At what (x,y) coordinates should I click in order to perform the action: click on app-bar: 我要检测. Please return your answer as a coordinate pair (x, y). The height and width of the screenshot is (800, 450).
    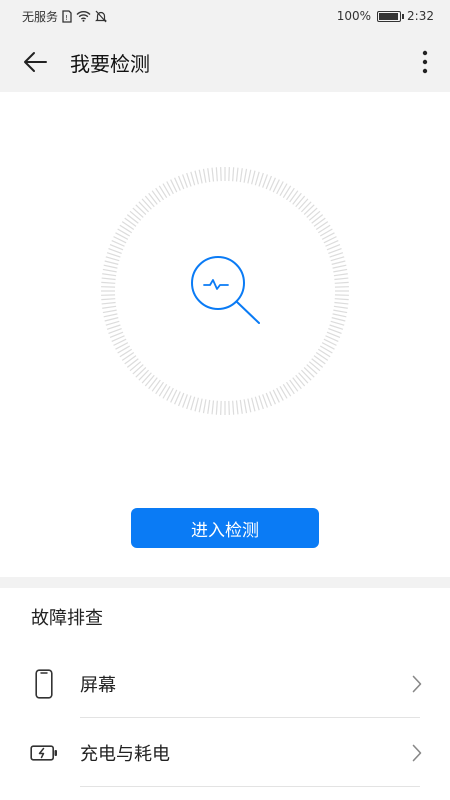
    Looking at the image, I should click on (225, 62).